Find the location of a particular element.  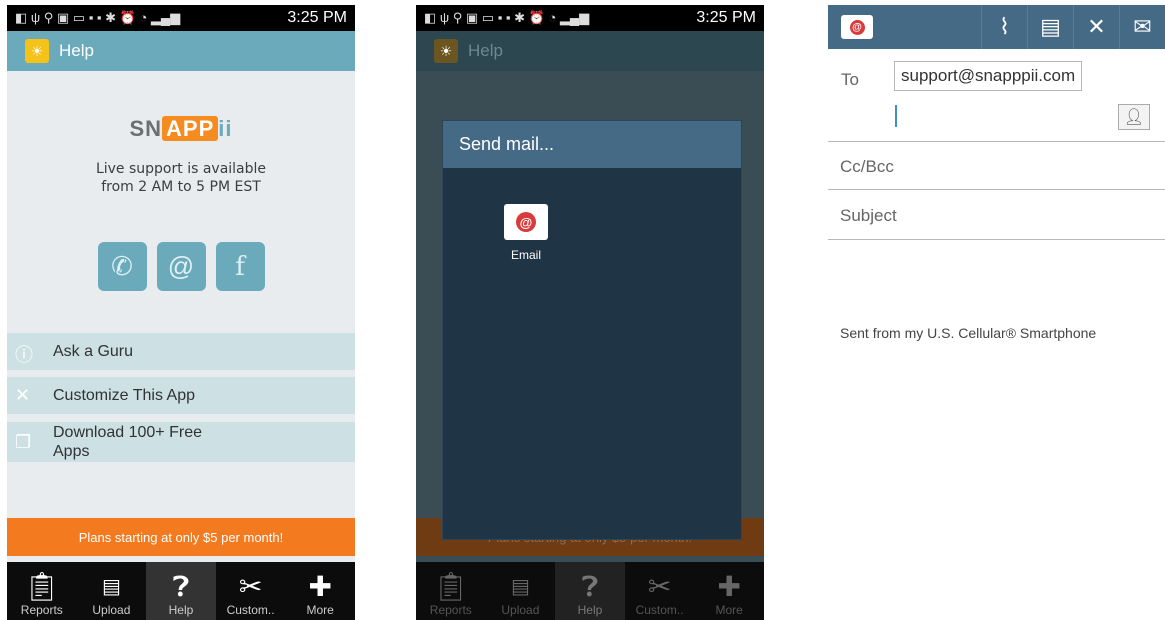

email-signature: Sent from my U.S. Cellular® Smartphone is located at coordinates (968, 333).